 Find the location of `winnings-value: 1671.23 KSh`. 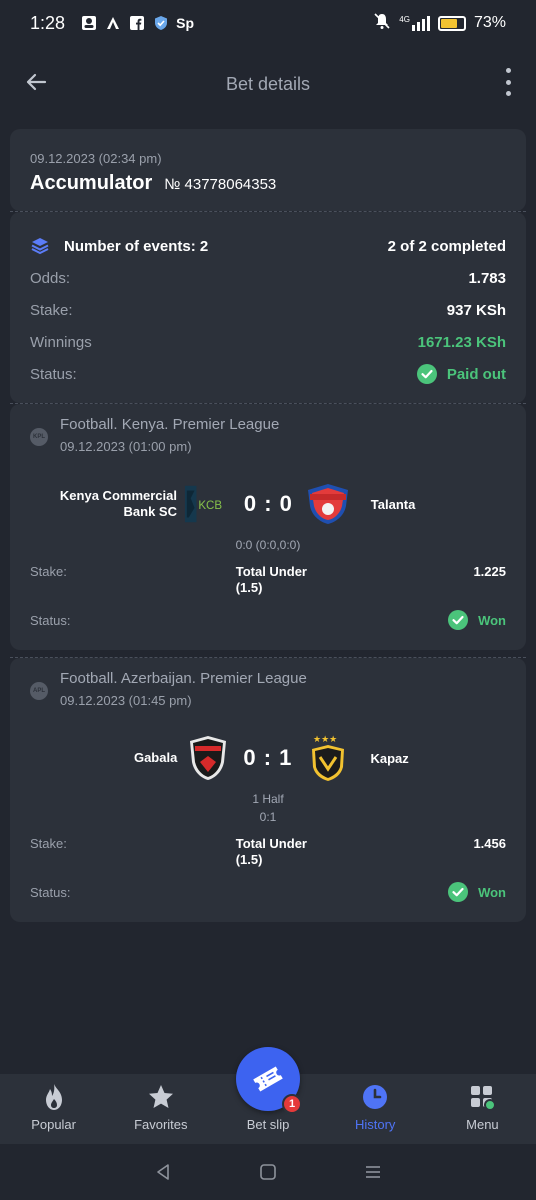

winnings-value: 1671.23 KSh is located at coordinates (461, 342).